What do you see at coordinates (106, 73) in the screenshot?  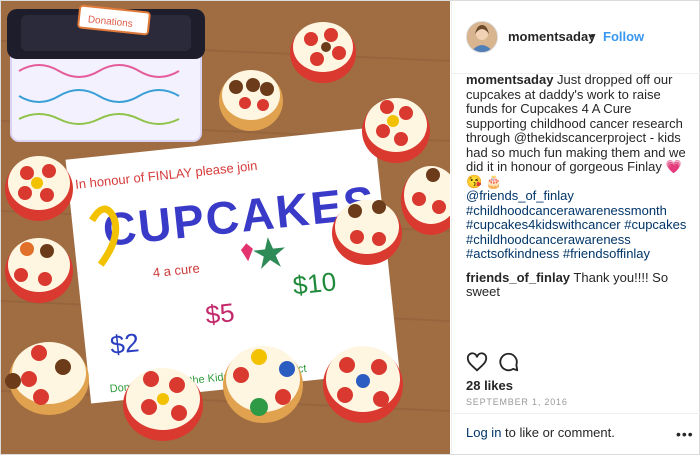 I see `donation-box: Donations` at bounding box center [106, 73].